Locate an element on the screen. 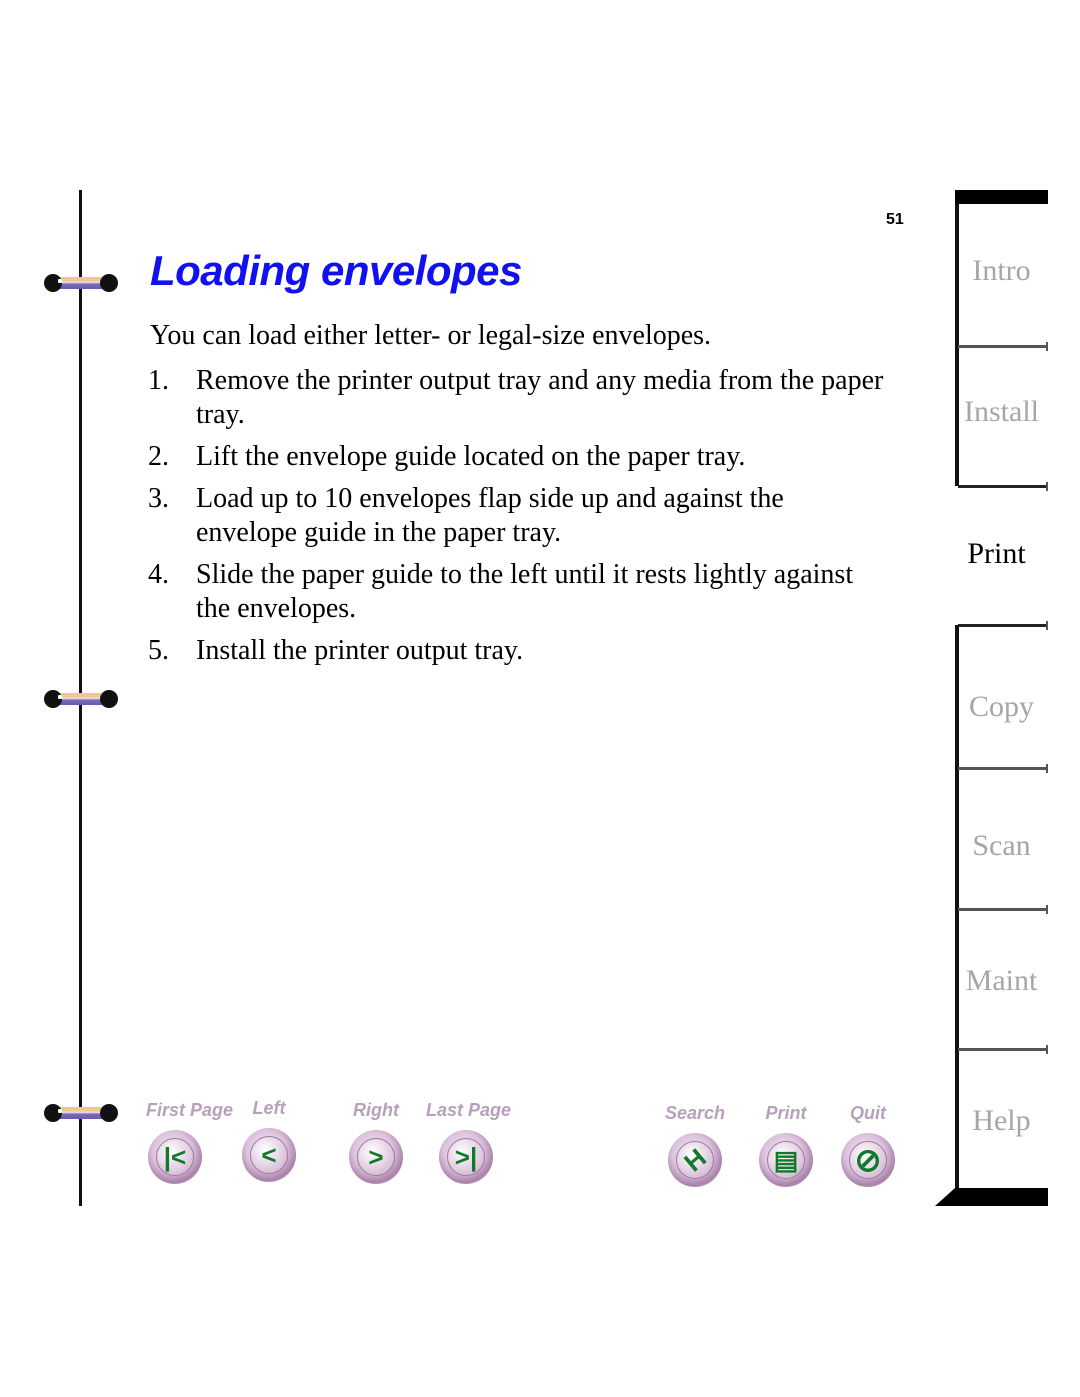 This screenshot has width=1080, height=1397. left-label: Left is located at coordinates (269, 1108).